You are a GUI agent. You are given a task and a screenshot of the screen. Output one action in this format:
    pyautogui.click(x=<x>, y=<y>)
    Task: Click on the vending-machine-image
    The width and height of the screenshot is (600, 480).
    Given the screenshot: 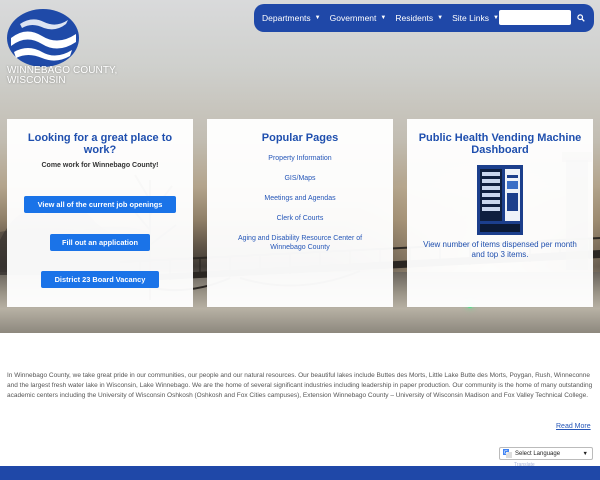 What is the action you would take?
    pyautogui.click(x=500, y=200)
    